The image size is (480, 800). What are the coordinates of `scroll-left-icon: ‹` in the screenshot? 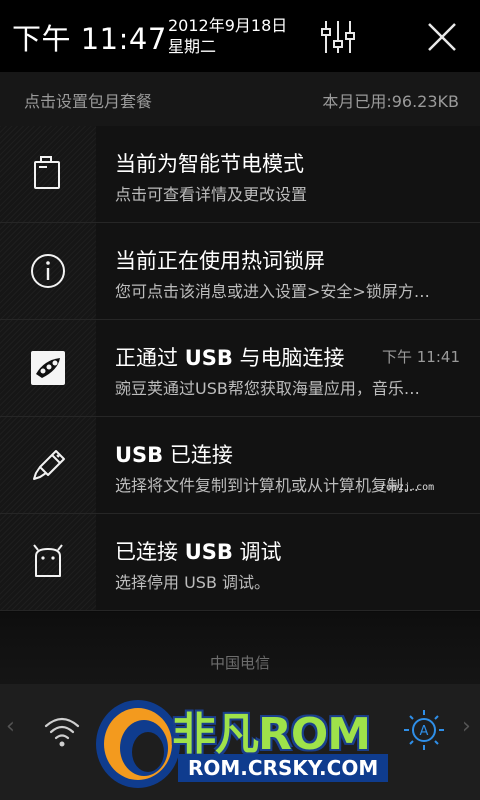 It's located at (10, 726).